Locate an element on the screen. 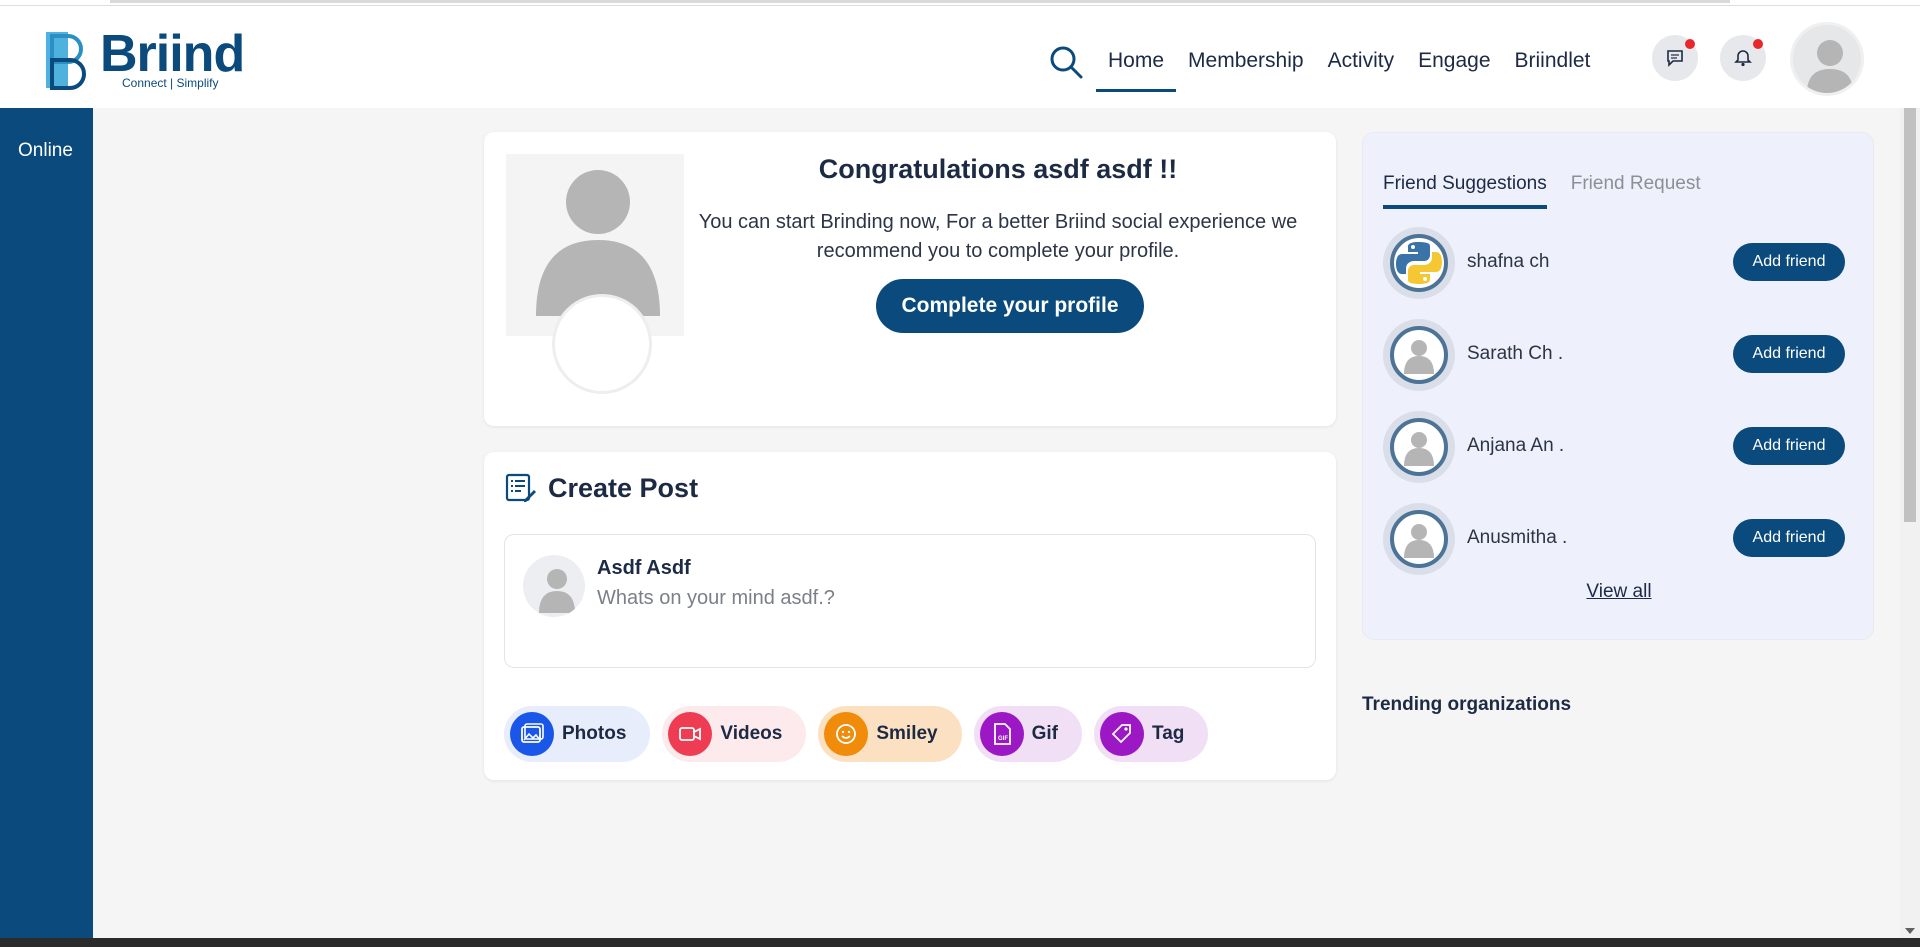 Image resolution: width=1920 pixels, height=947 pixels. post-list-icon is located at coordinates (520, 487).